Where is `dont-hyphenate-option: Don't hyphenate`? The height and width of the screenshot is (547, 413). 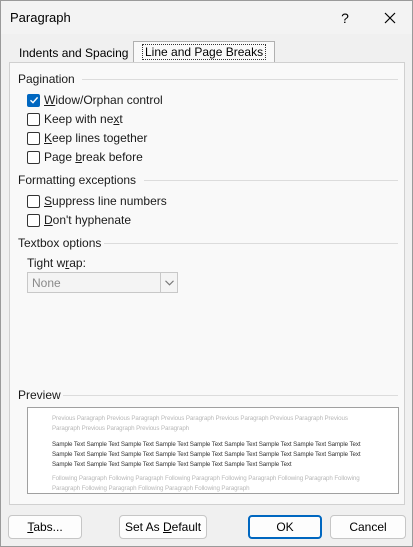 dont-hyphenate-option: Don't hyphenate is located at coordinates (79, 220).